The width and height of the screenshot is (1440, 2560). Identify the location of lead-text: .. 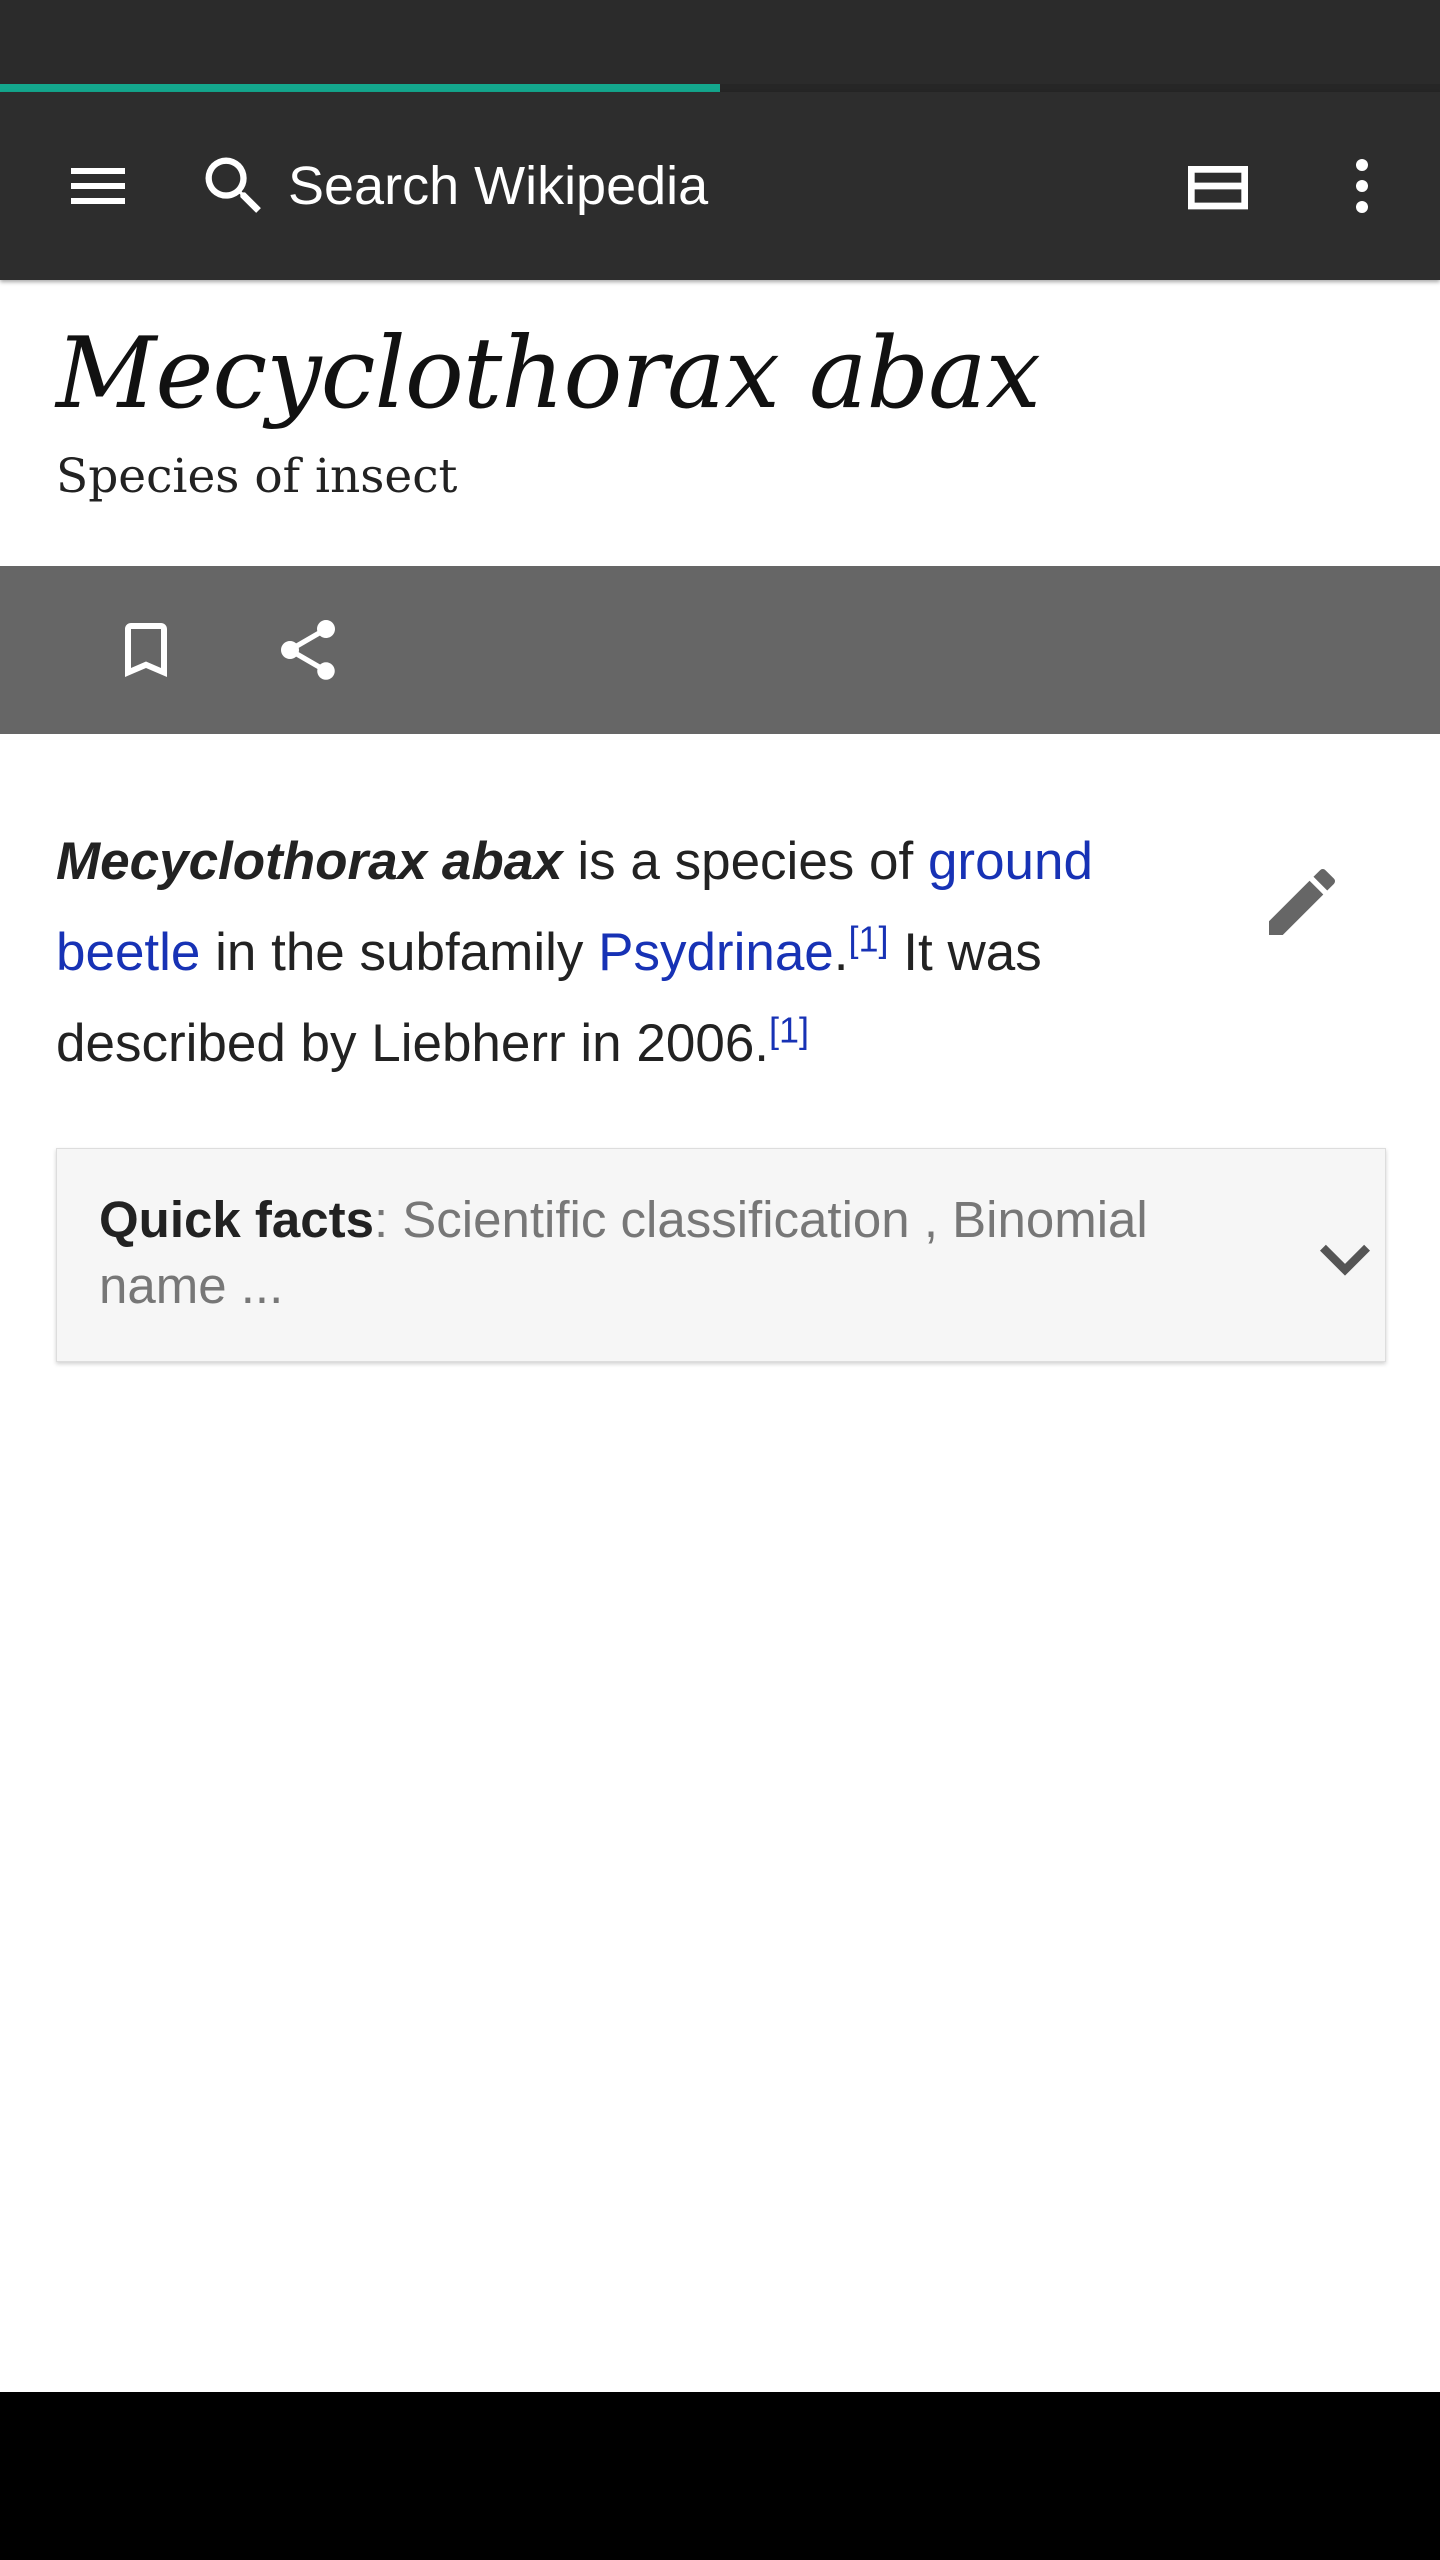
(841, 952).